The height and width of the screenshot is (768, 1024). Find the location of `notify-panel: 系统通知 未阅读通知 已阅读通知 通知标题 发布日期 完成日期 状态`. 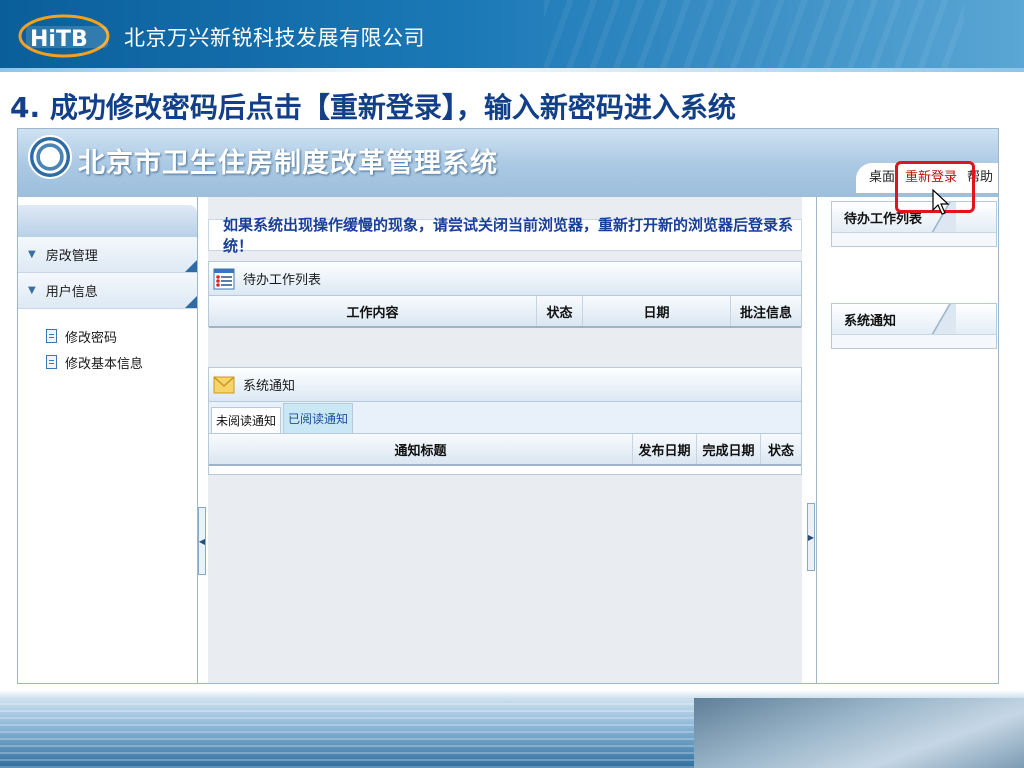

notify-panel: 系统通知 未阅读通知 已阅读通知 通知标题 发布日期 完成日期 状态 is located at coordinates (505, 421).